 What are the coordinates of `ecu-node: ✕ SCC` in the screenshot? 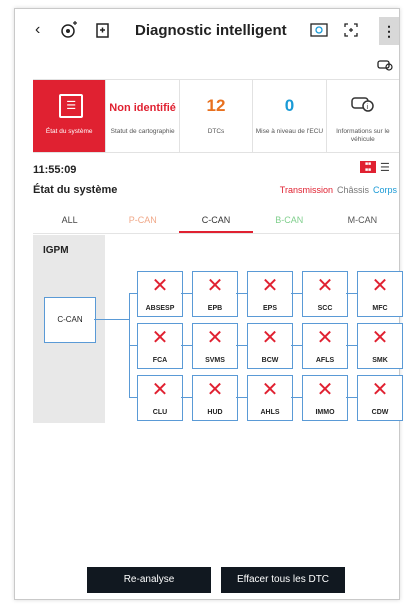 It's located at (325, 294).